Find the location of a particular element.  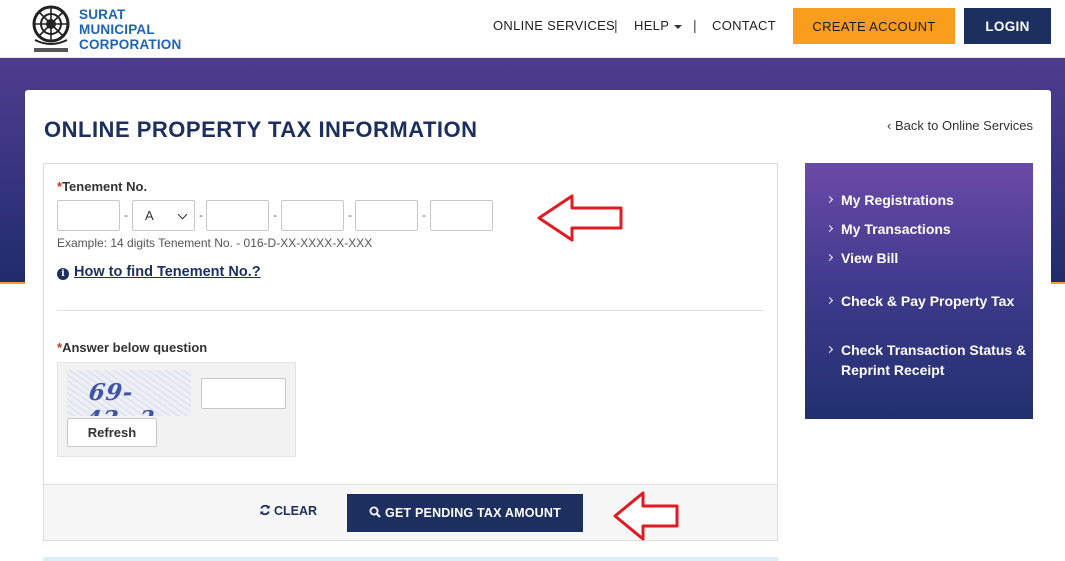

tenement-label: *Tenement No. is located at coordinates (102, 186).